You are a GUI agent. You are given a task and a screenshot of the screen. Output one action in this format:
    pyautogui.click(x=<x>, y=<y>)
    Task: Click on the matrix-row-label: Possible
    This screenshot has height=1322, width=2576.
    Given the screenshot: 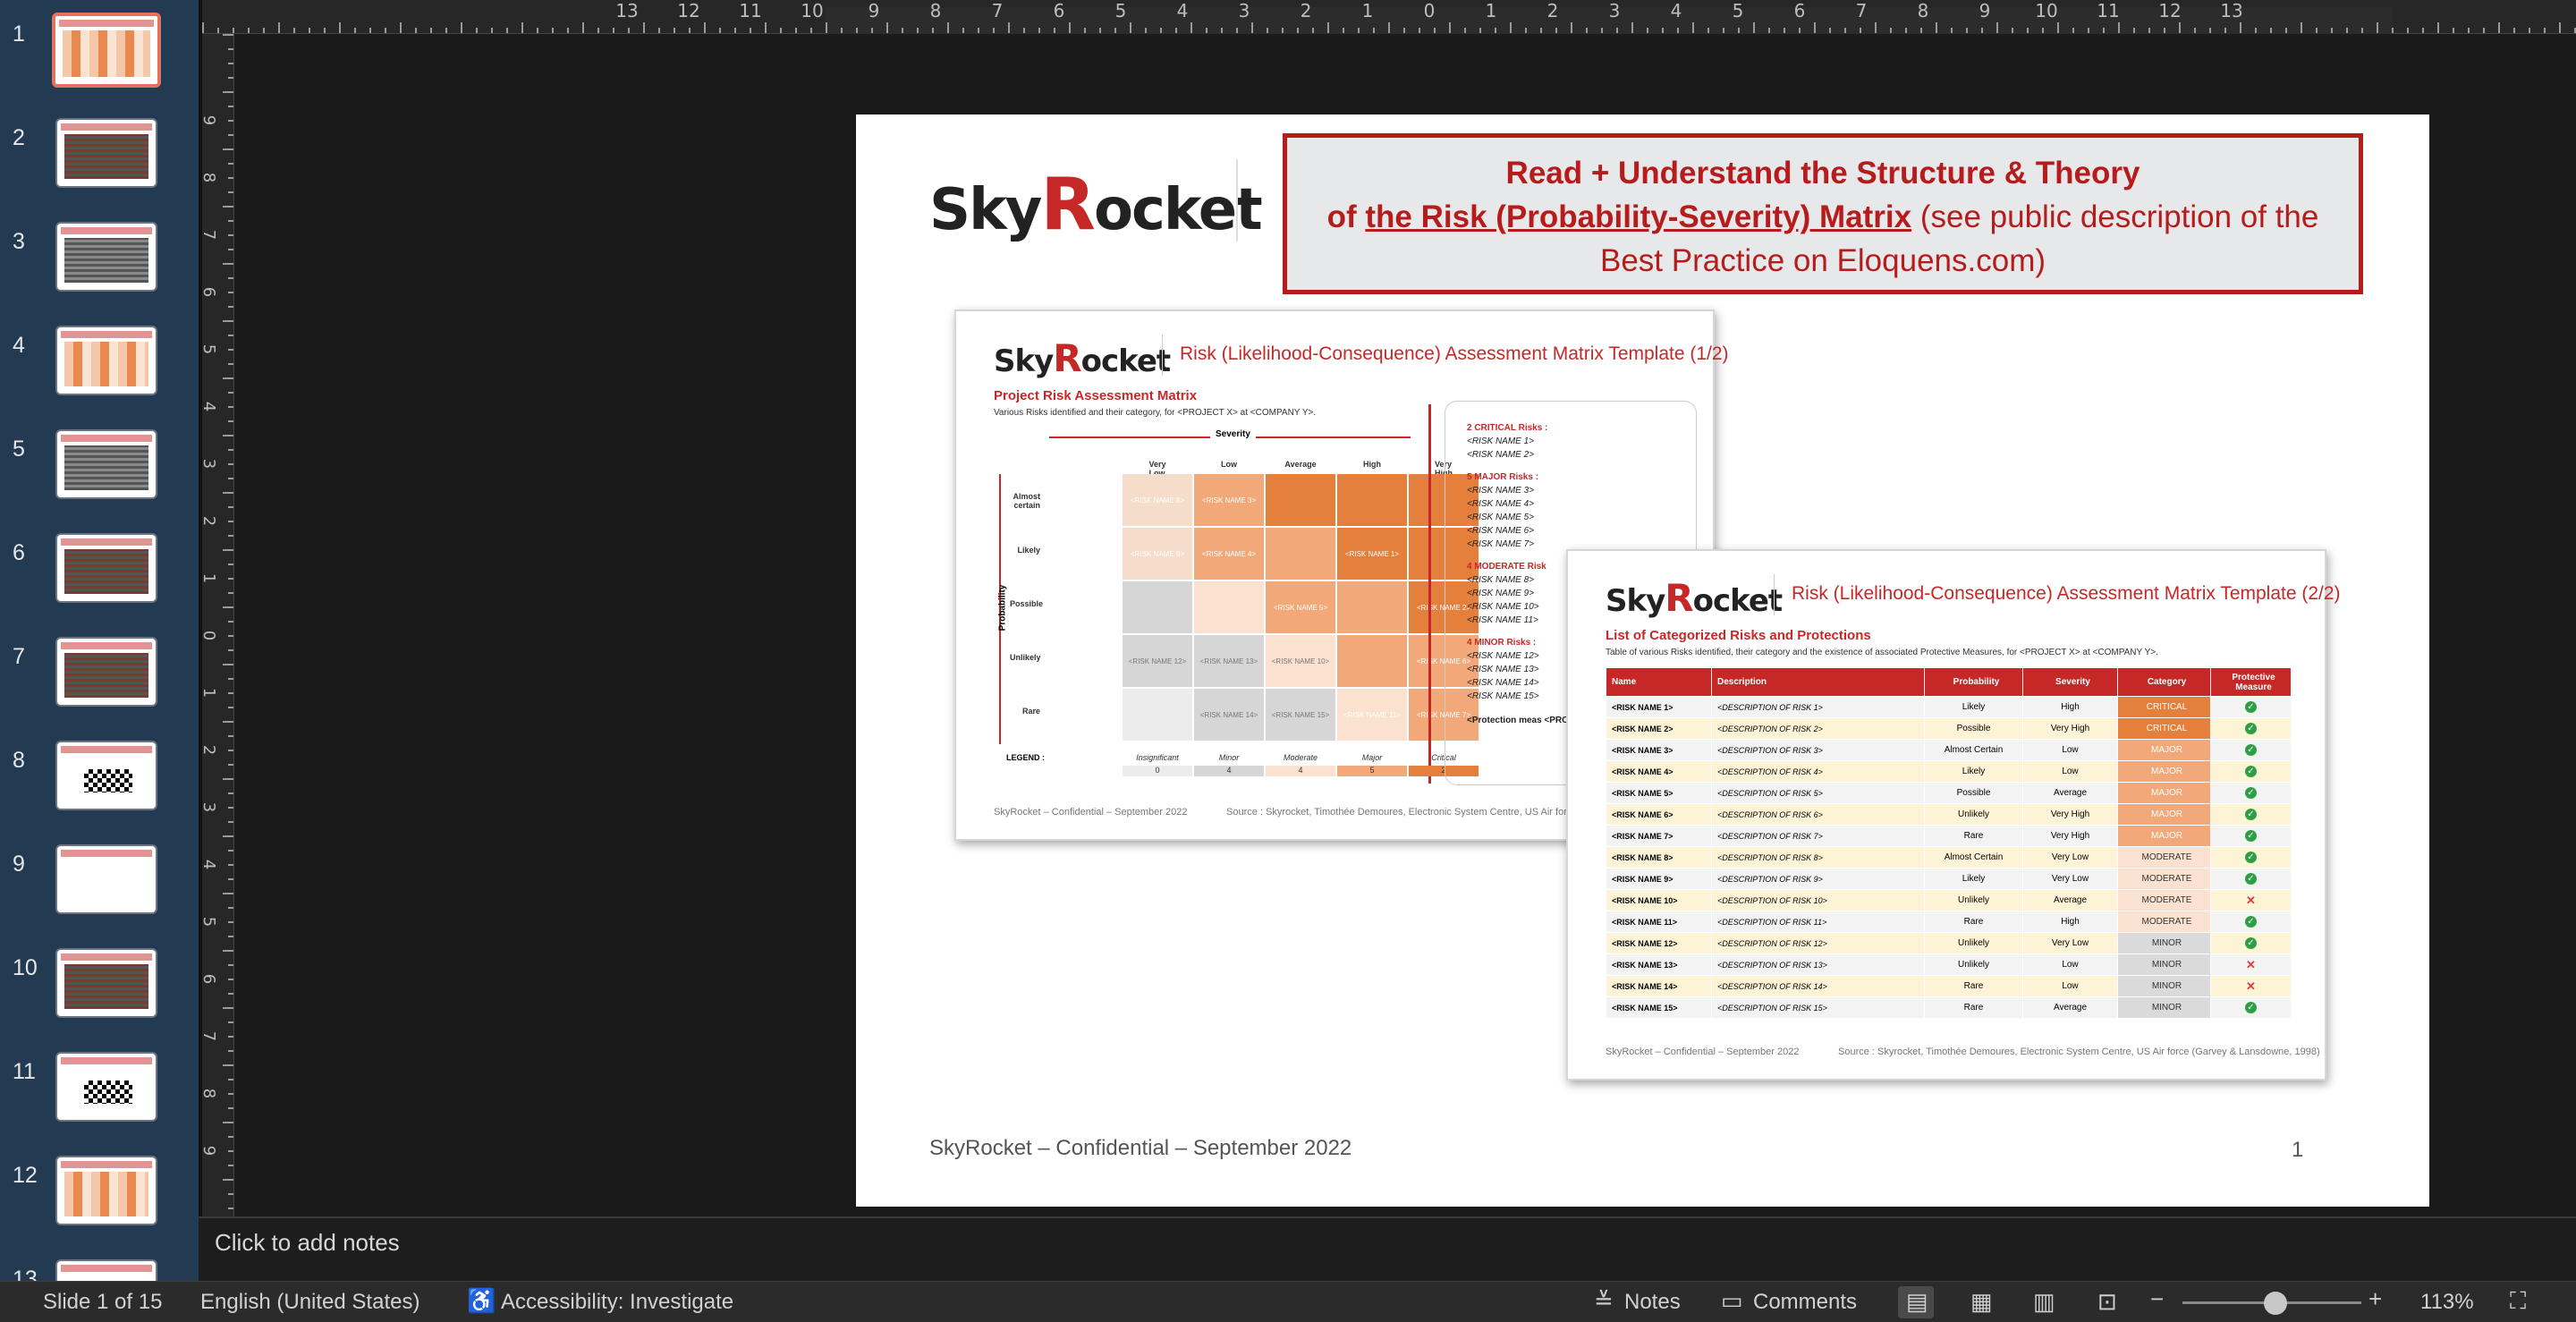 What is the action you would take?
    pyautogui.click(x=1027, y=604)
    